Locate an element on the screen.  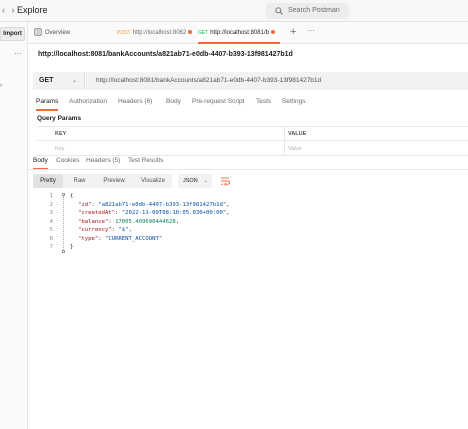
import-button: Import is located at coordinates (12, 34).